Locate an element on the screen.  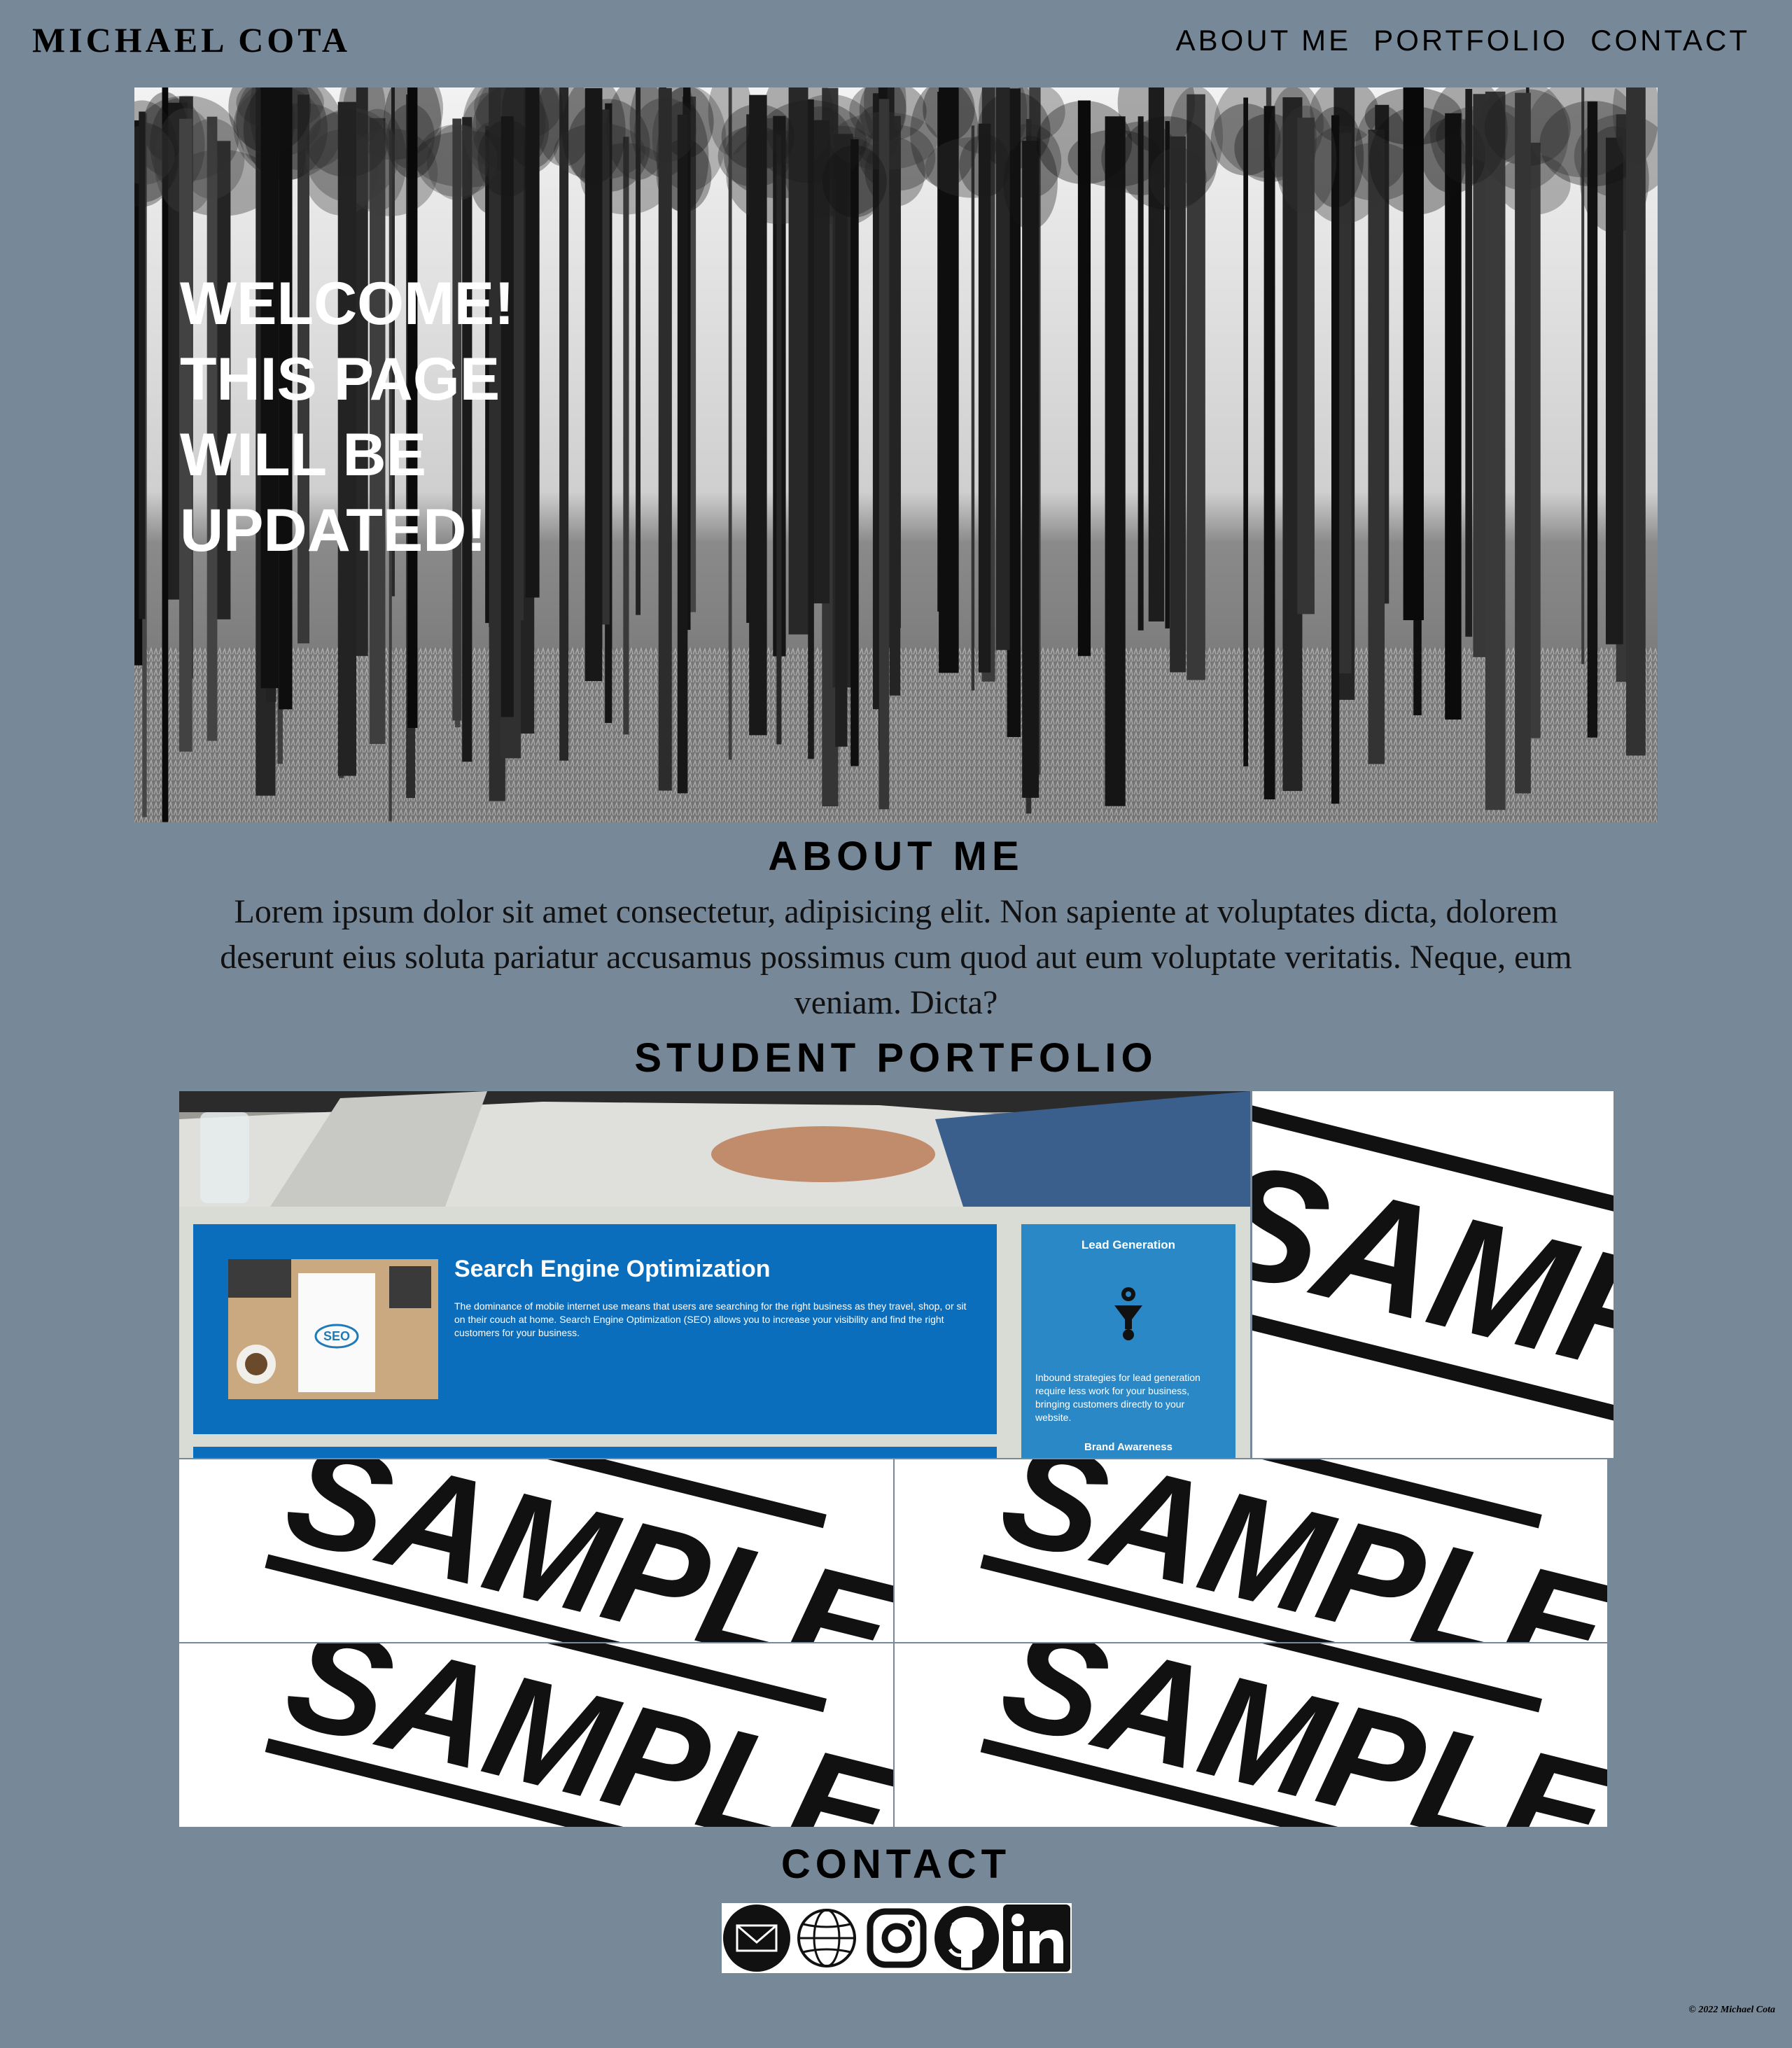
about-heading: ABOUT ME is located at coordinates (896, 857).